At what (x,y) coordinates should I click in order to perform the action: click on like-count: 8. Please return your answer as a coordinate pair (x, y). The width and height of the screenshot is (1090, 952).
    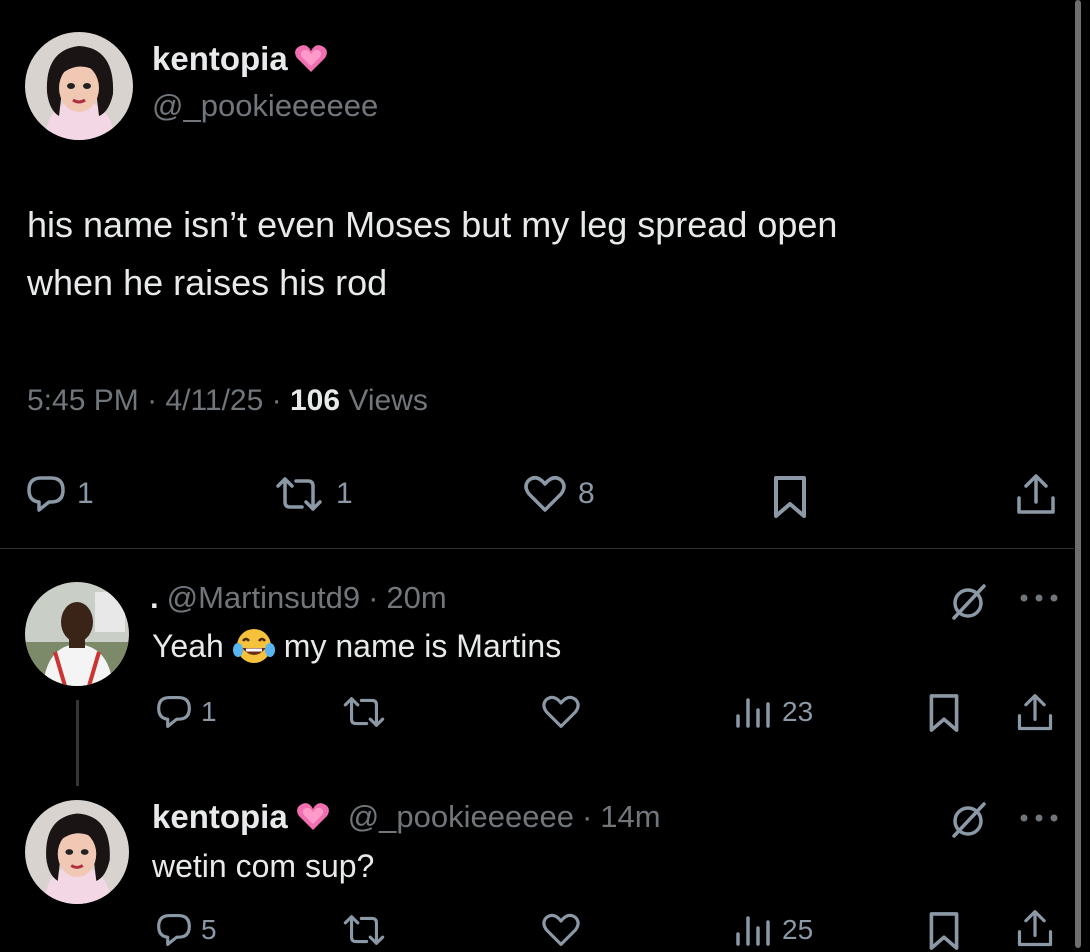
    Looking at the image, I should click on (586, 493).